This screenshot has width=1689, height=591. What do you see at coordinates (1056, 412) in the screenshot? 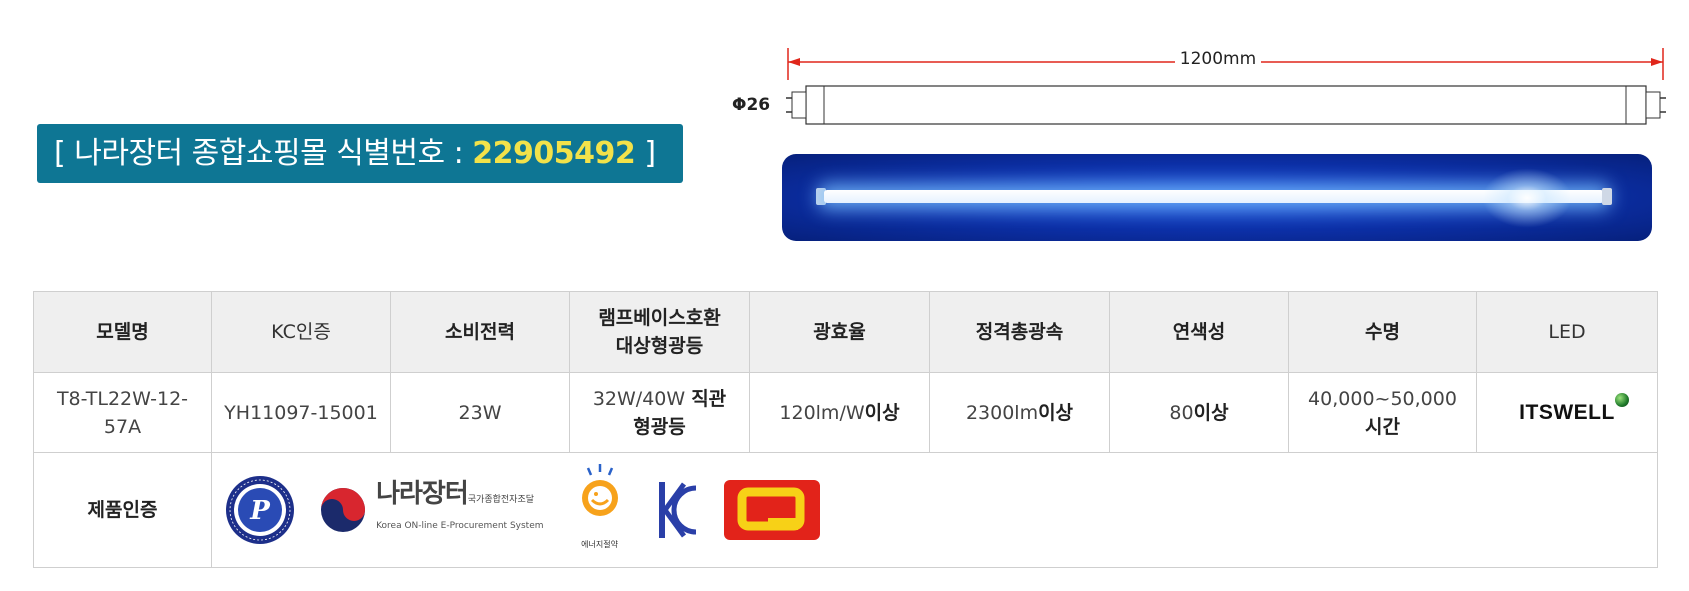
I see `value-flux-bold: 이상` at bounding box center [1056, 412].